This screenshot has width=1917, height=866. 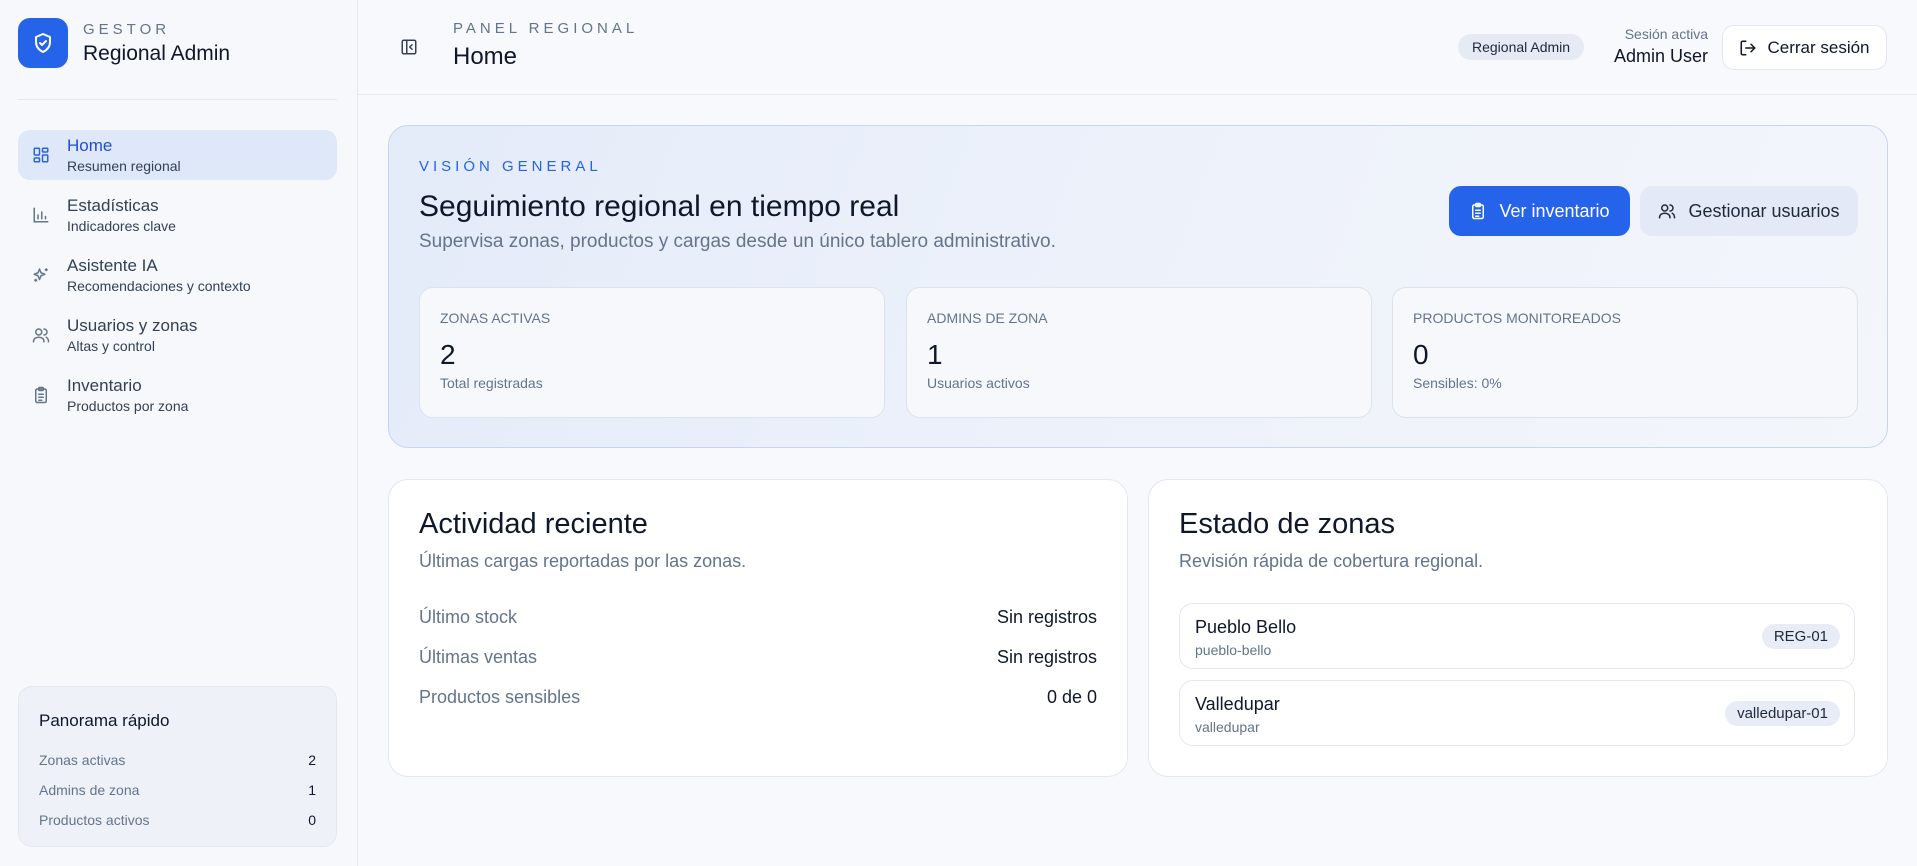 I want to click on sidebar-item-usuarios-zonas: Usuarios y zonas Altas y control, so click(x=177, y=335).